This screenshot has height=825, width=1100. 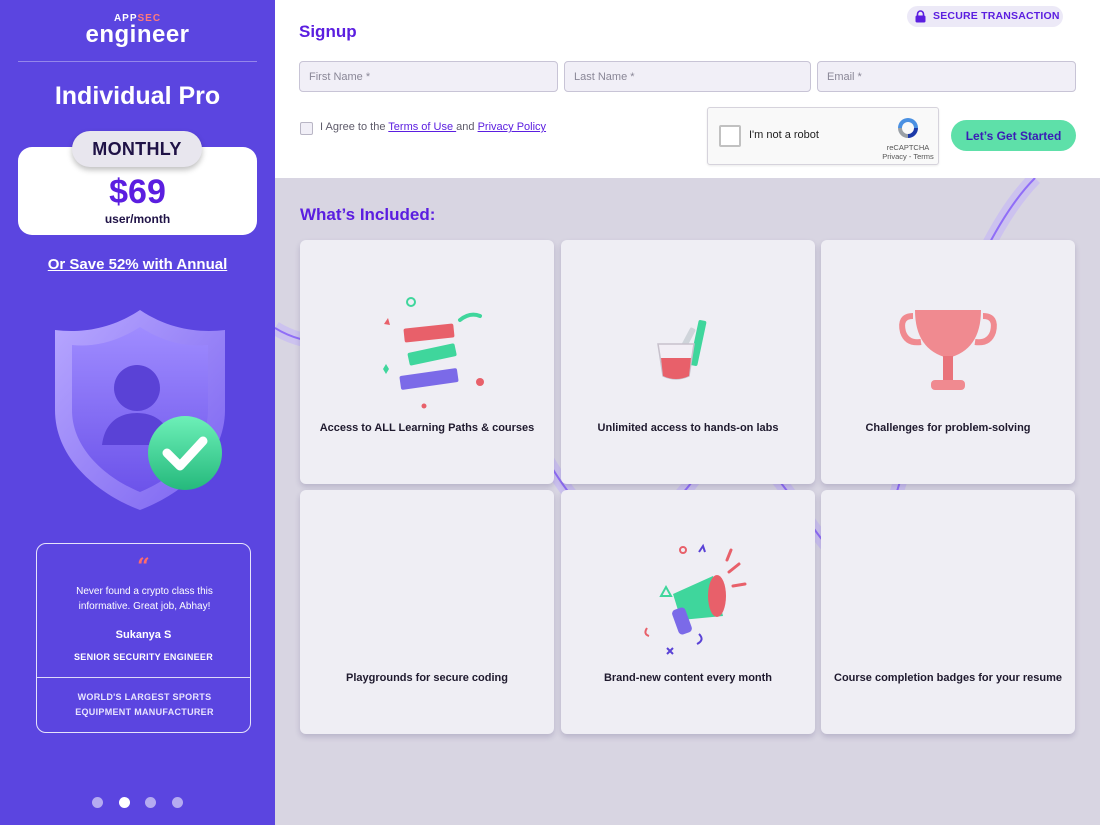 What do you see at coordinates (140, 803) in the screenshot?
I see `carousel-dots` at bounding box center [140, 803].